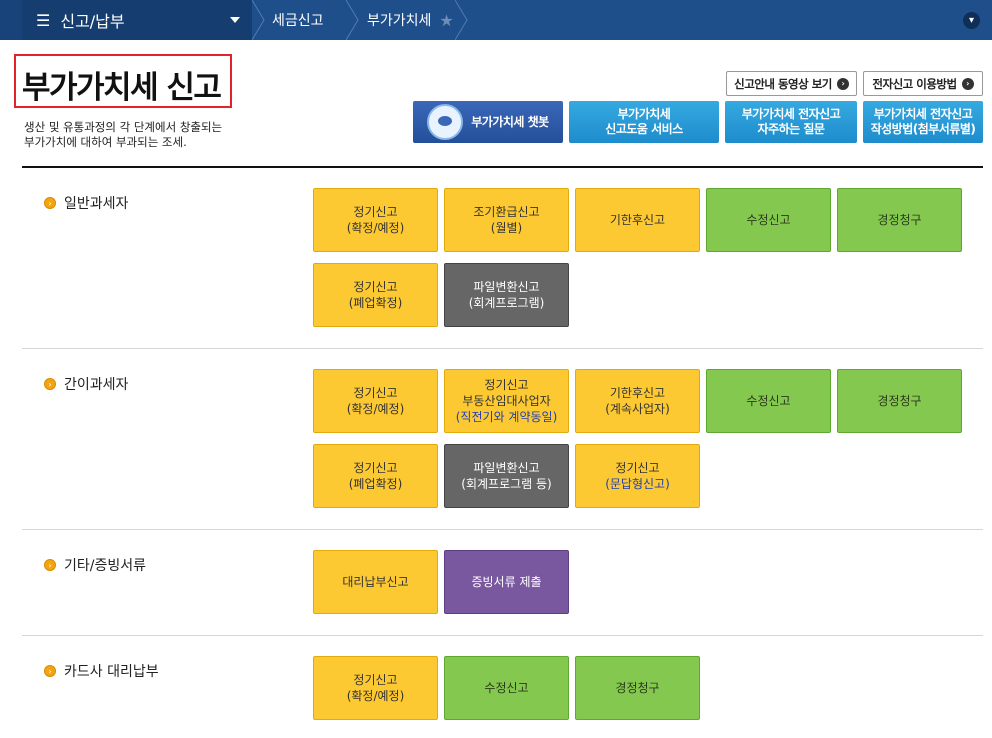  I want to click on caret-down-icon, so click(235, 20).